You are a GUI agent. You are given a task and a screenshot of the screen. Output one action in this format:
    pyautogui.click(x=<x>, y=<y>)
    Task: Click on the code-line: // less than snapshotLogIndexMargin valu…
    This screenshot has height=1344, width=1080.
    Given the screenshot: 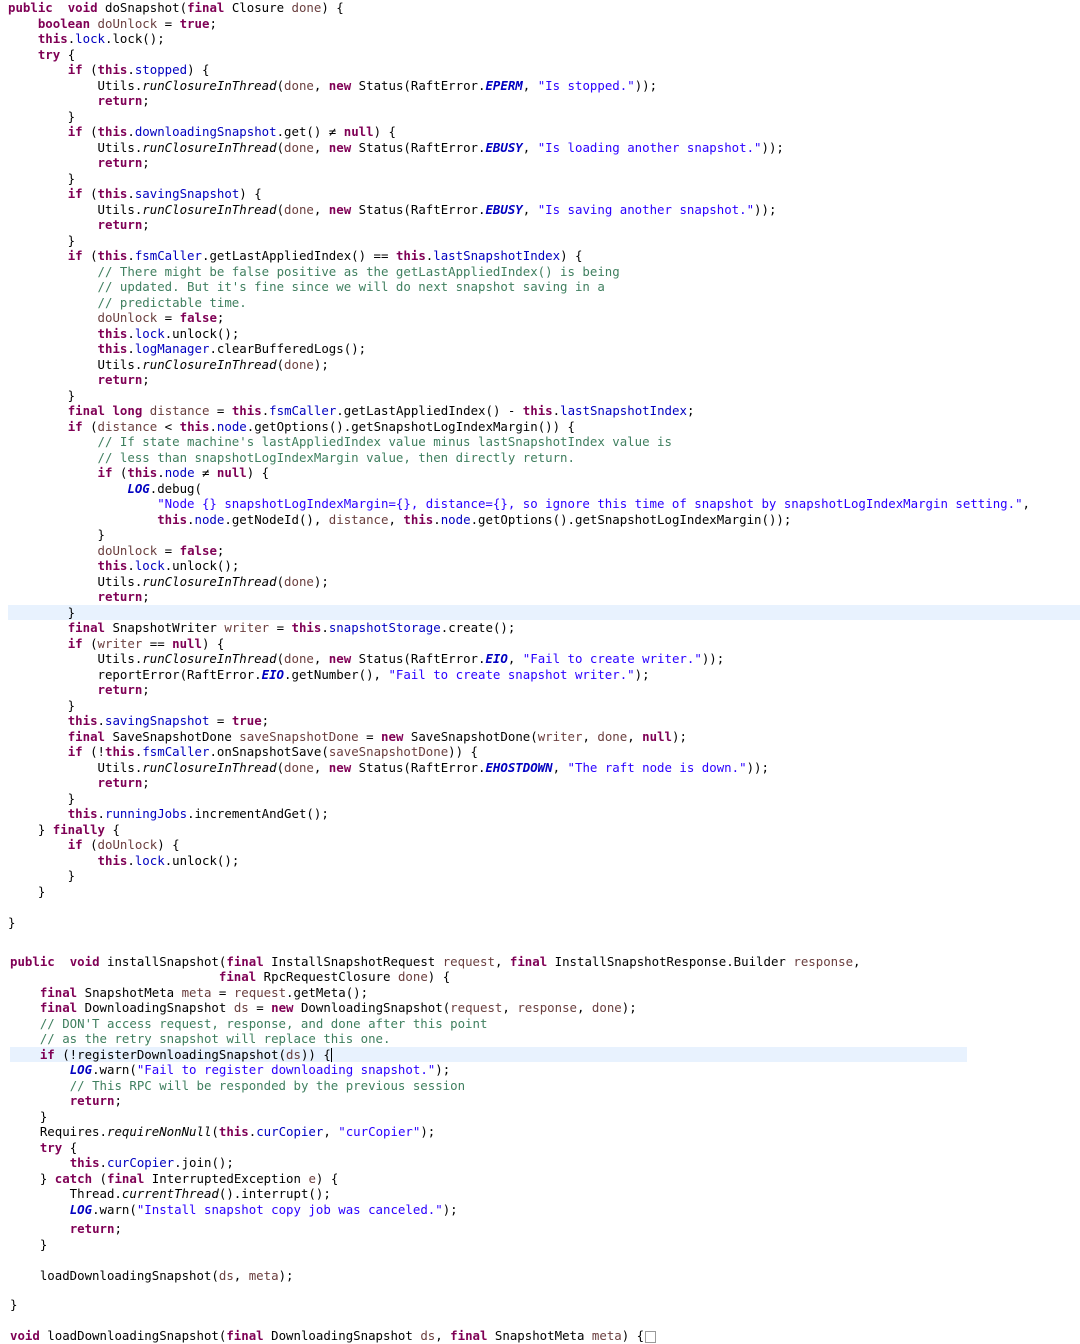 What is the action you would take?
    pyautogui.click(x=291, y=458)
    